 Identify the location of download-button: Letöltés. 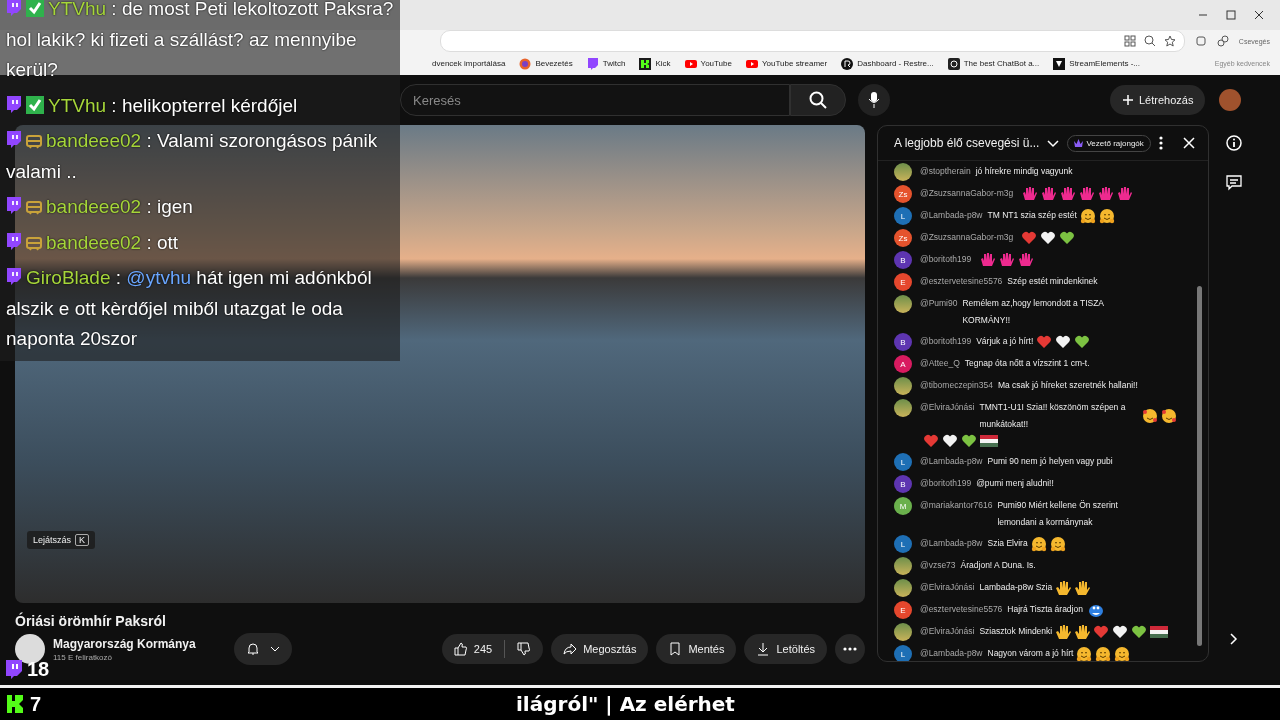
(785, 649).